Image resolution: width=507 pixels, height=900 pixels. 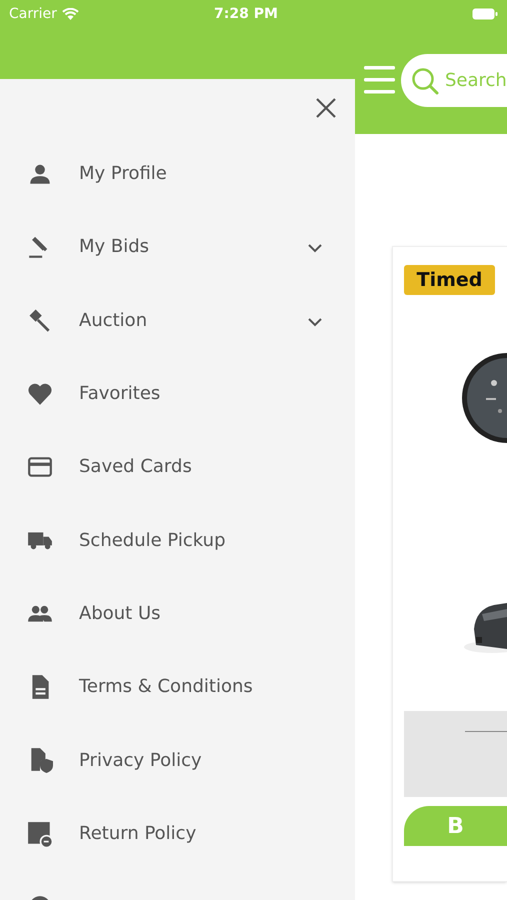 What do you see at coordinates (152, 540) in the screenshot?
I see `menu-item: Schedule Pickup` at bounding box center [152, 540].